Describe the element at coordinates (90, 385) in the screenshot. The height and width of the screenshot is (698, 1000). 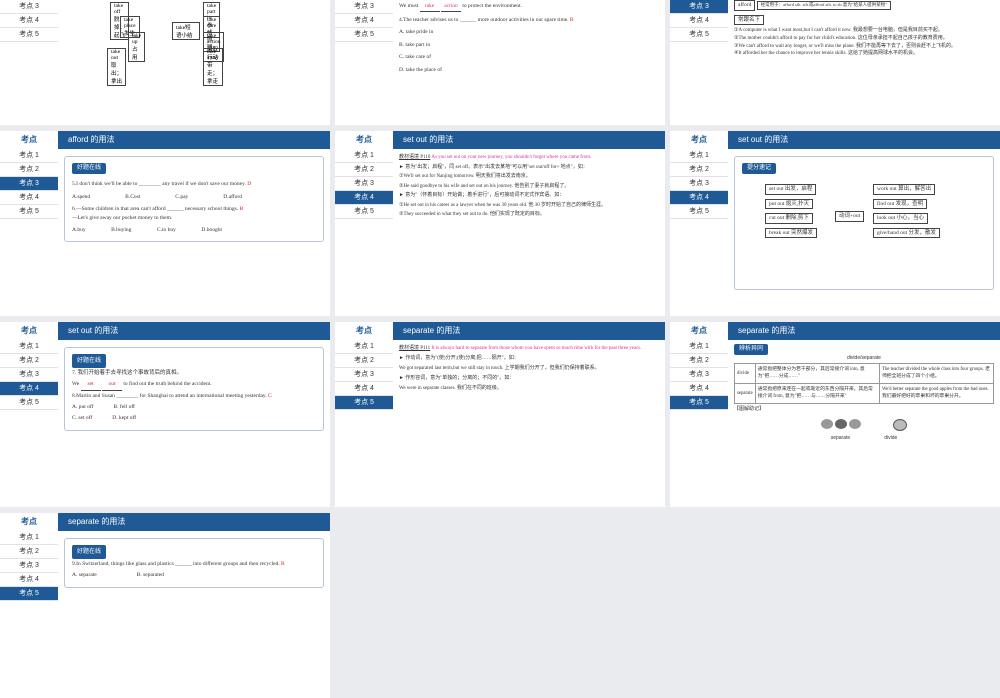
I see `q7-answer-1: set` at that location.